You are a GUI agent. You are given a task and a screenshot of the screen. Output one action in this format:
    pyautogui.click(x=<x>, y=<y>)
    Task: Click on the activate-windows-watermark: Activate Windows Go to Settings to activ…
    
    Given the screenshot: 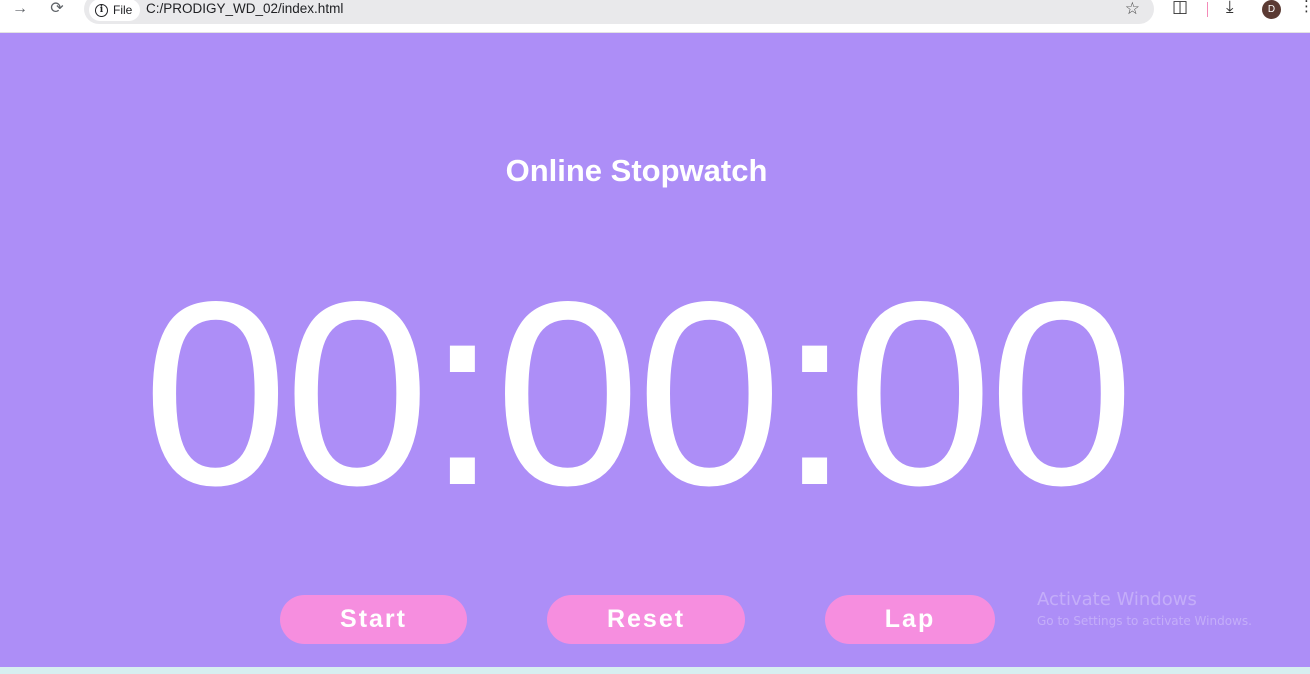 What is the action you would take?
    pyautogui.click(x=1144, y=608)
    